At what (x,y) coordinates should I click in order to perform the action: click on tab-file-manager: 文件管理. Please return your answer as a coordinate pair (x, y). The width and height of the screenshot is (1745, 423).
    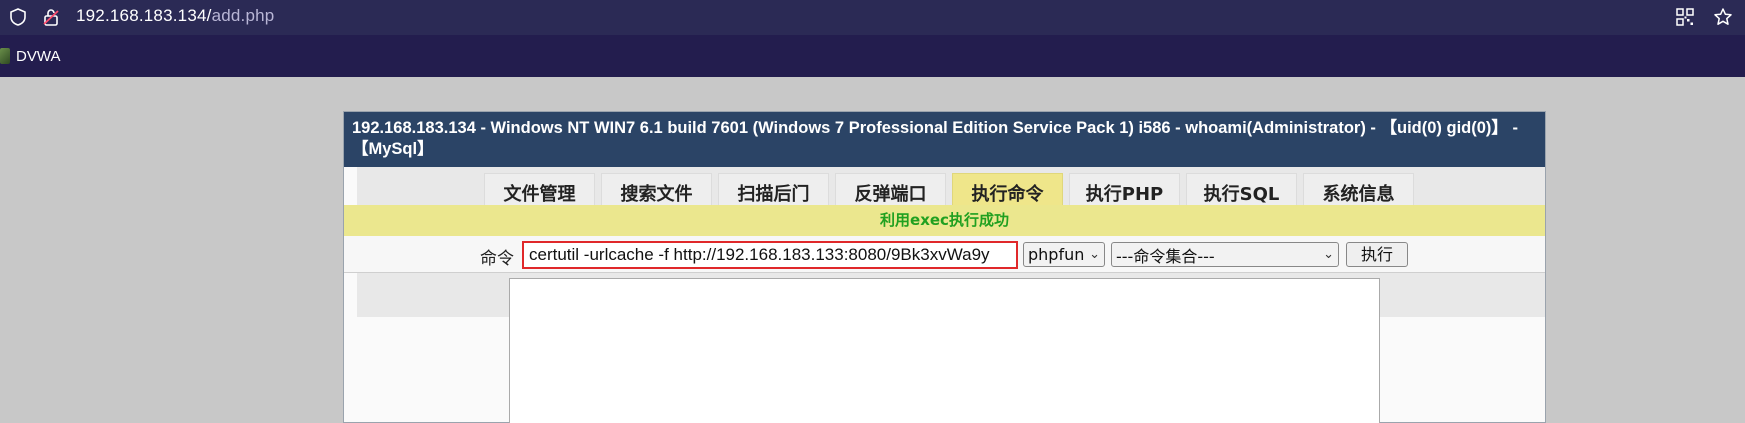
    Looking at the image, I should click on (539, 189).